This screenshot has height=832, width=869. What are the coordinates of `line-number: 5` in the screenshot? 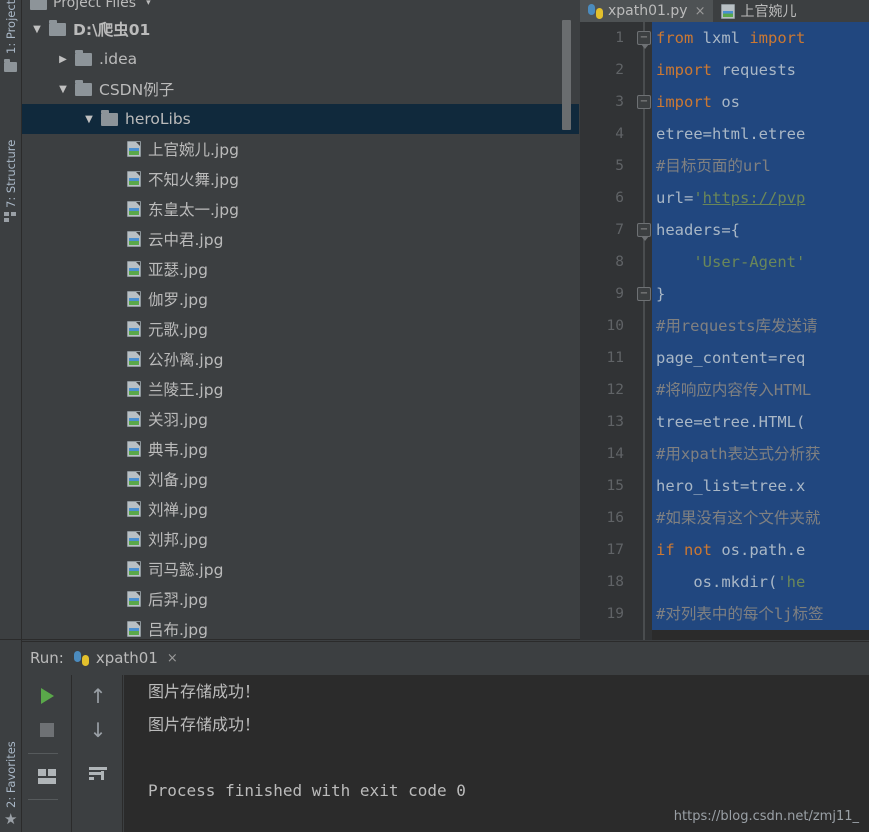 It's located at (619, 166).